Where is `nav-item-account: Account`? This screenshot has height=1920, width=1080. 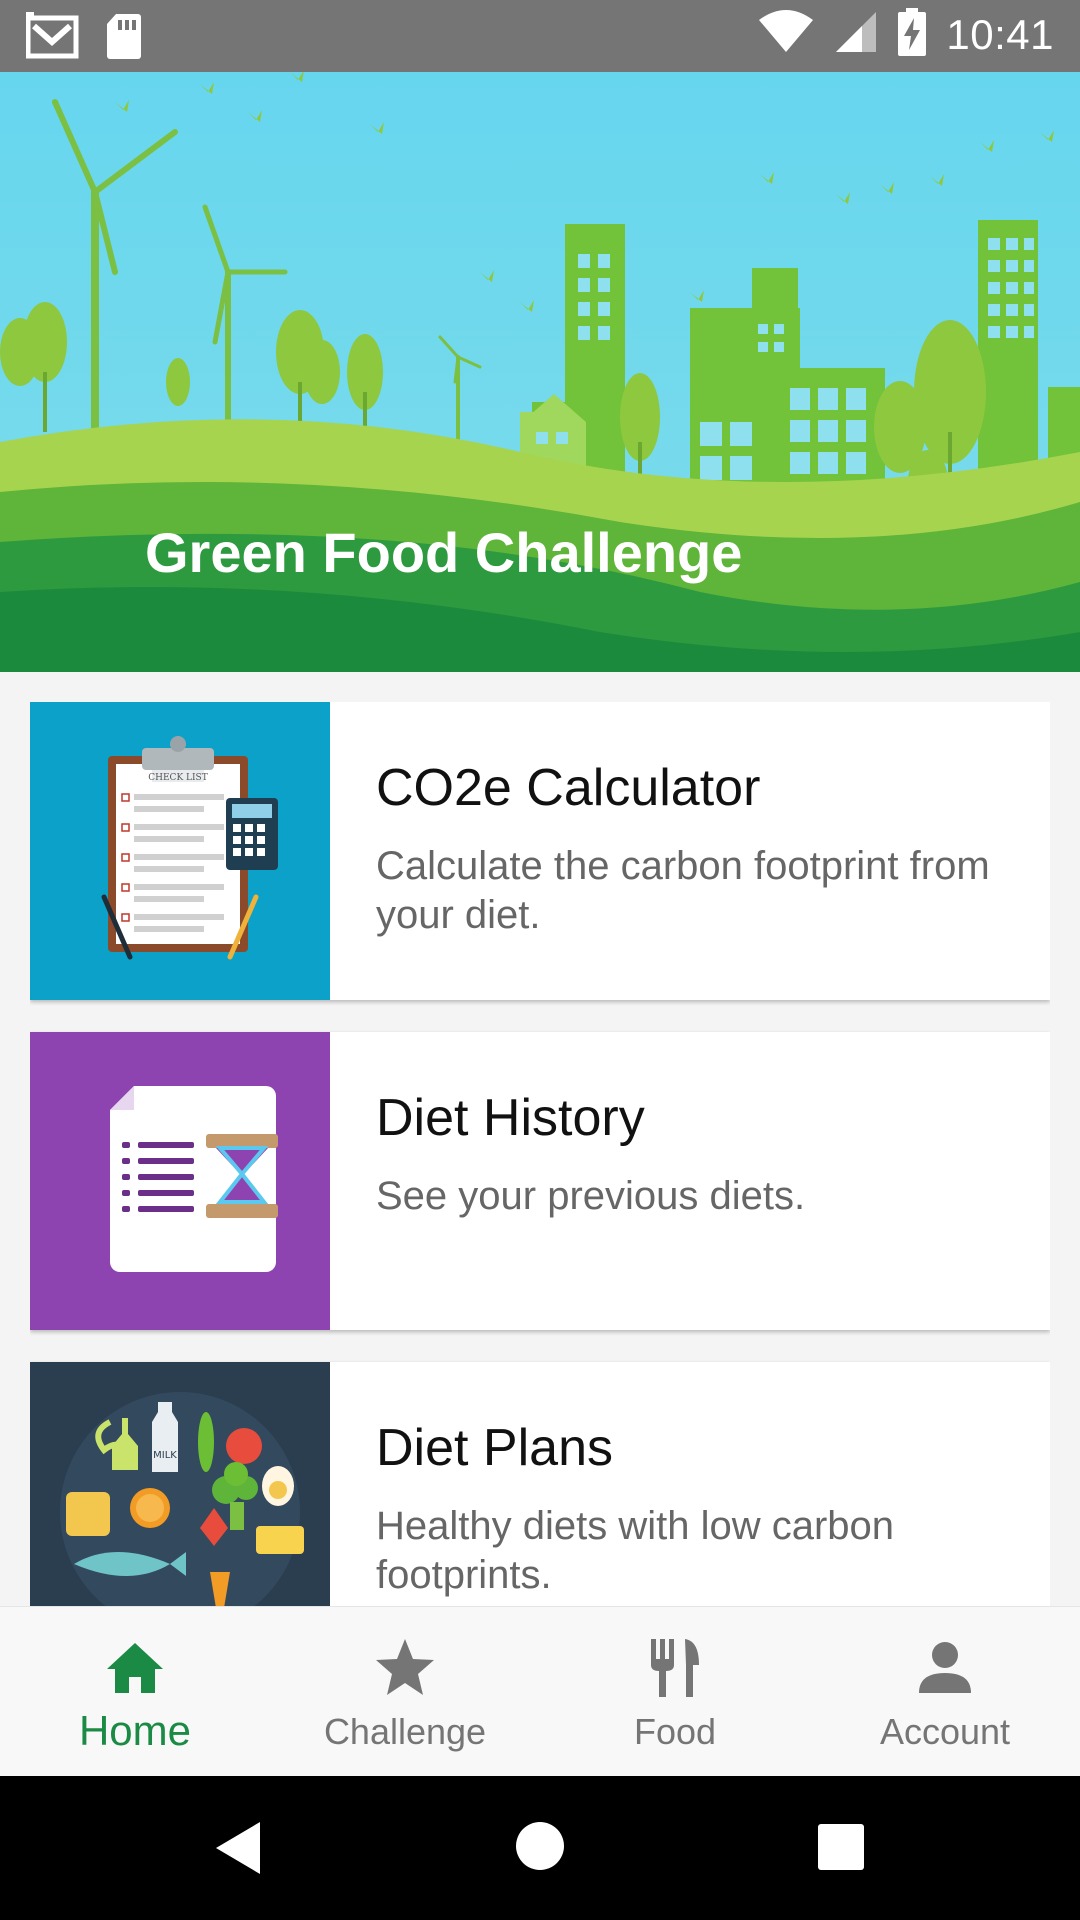 nav-item-account: Account is located at coordinates (945, 1692).